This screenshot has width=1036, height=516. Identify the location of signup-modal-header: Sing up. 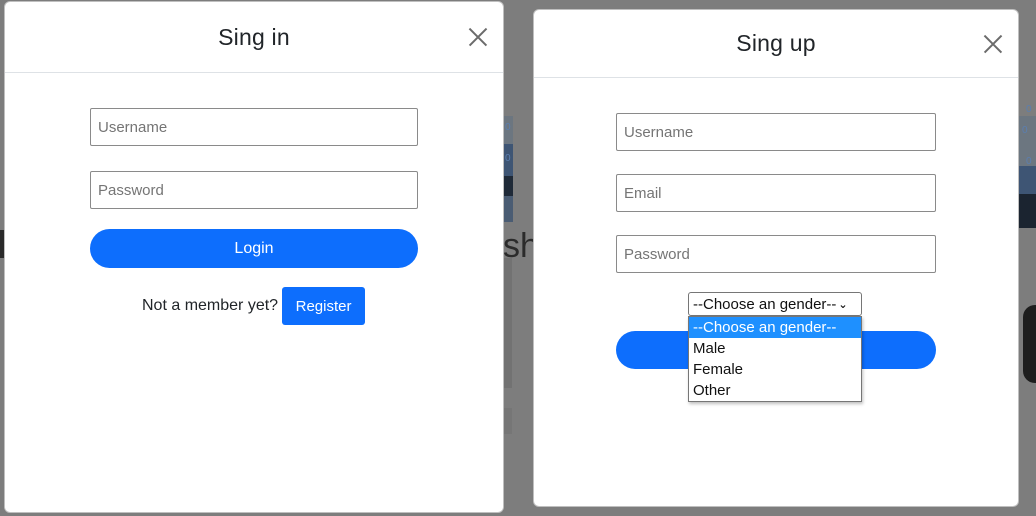
(776, 44).